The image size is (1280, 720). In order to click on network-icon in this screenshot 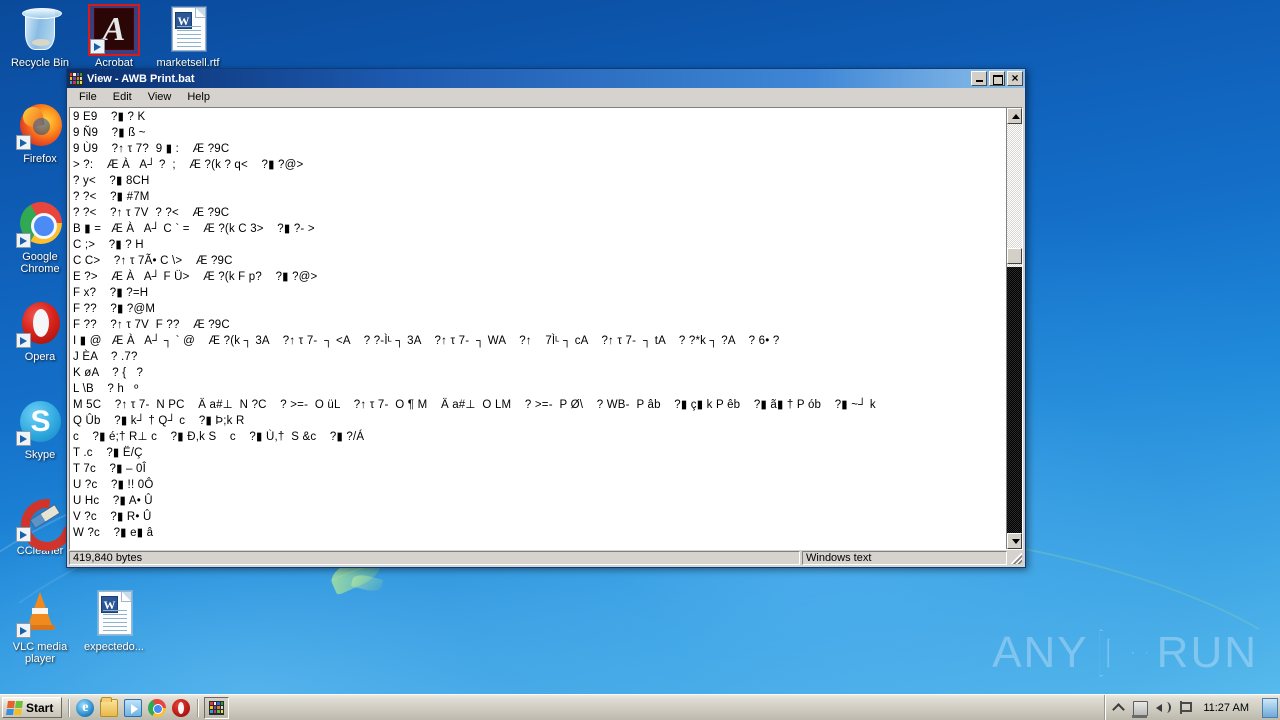, I will do `click(1140, 709)`.